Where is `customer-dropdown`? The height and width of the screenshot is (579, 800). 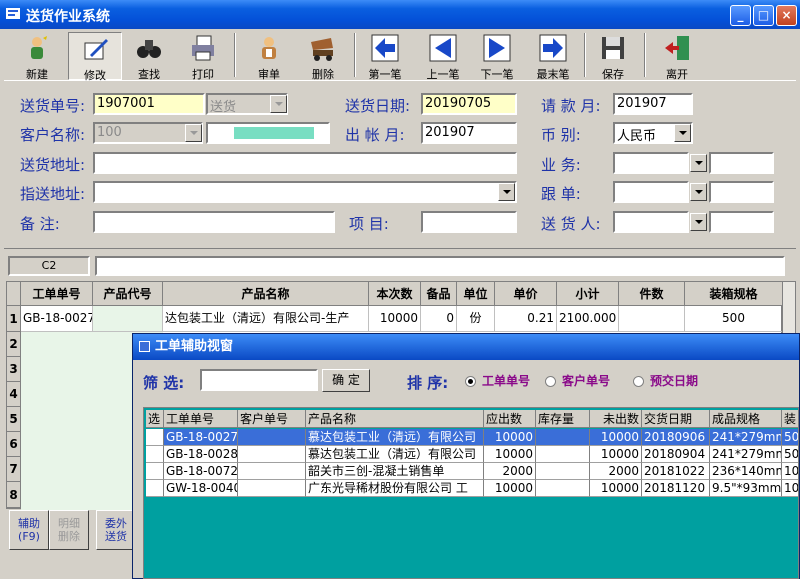 customer-dropdown is located at coordinates (193, 133).